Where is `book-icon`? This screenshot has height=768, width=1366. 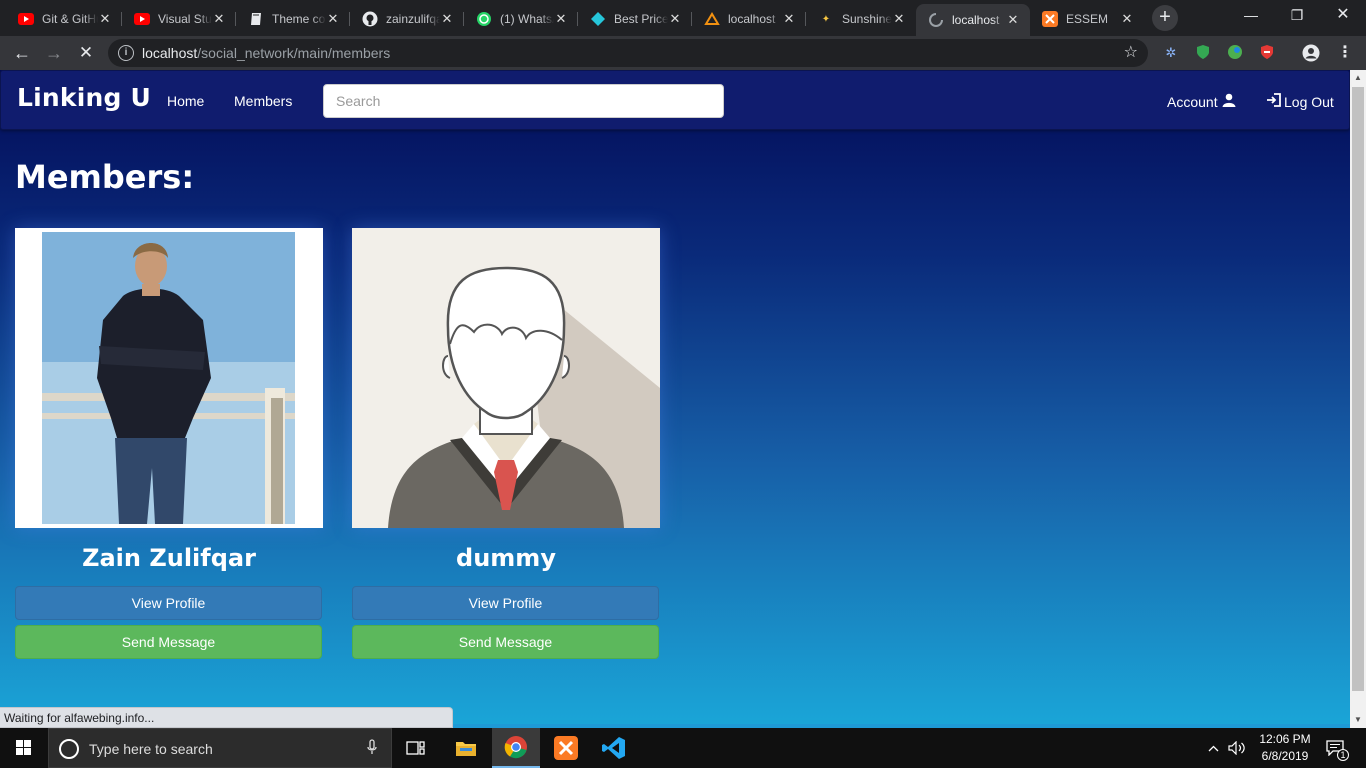 book-icon is located at coordinates (256, 19).